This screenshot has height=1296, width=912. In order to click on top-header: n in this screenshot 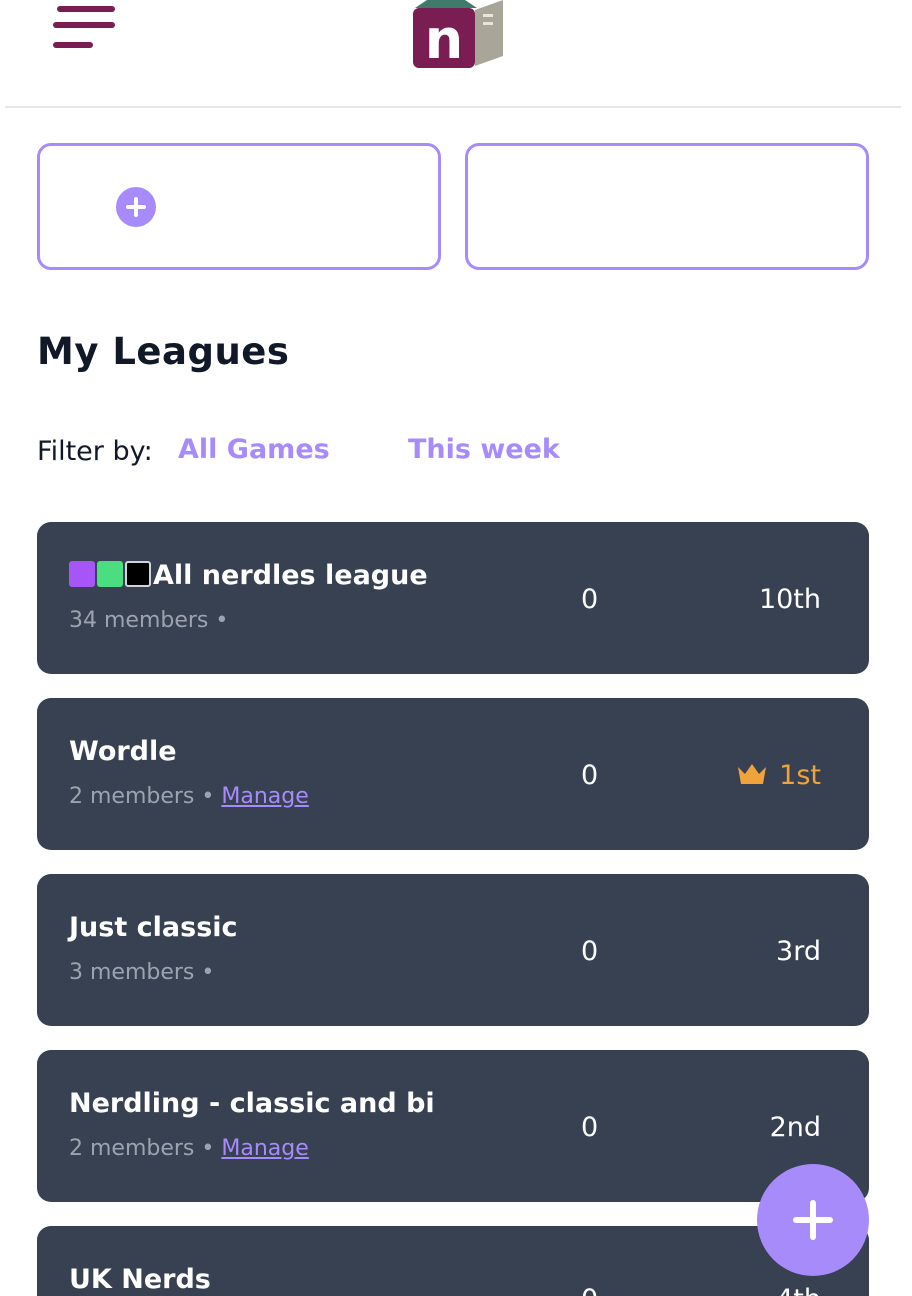, I will do `click(453, 54)`.